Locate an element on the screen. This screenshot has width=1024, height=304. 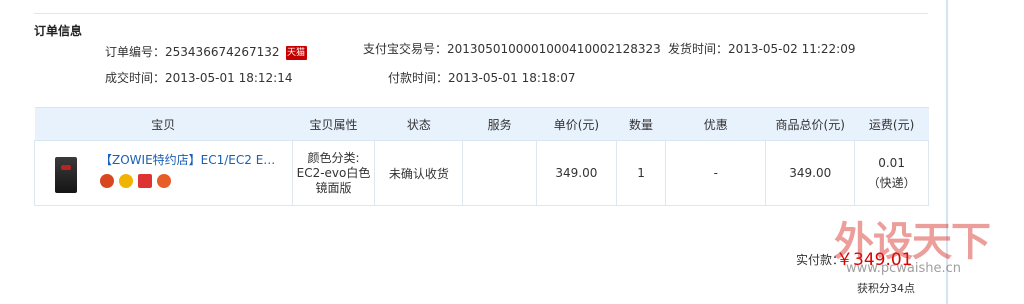
status-cell: 未确认收货 is located at coordinates (419, 173).